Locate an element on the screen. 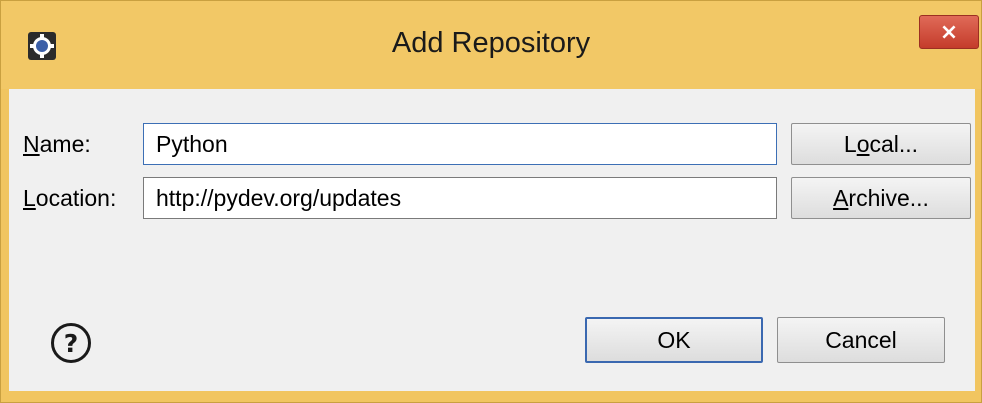 This screenshot has width=982, height=403. cancel-button: Cancel is located at coordinates (861, 340).